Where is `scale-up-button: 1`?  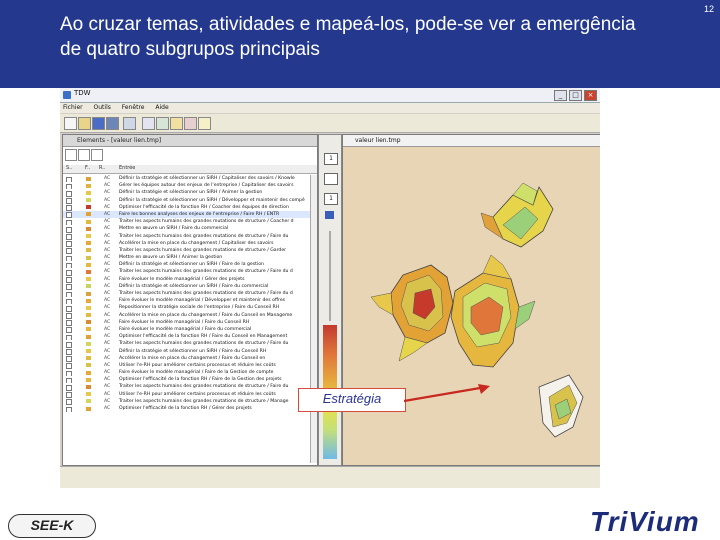 scale-up-button: 1 is located at coordinates (331, 159).